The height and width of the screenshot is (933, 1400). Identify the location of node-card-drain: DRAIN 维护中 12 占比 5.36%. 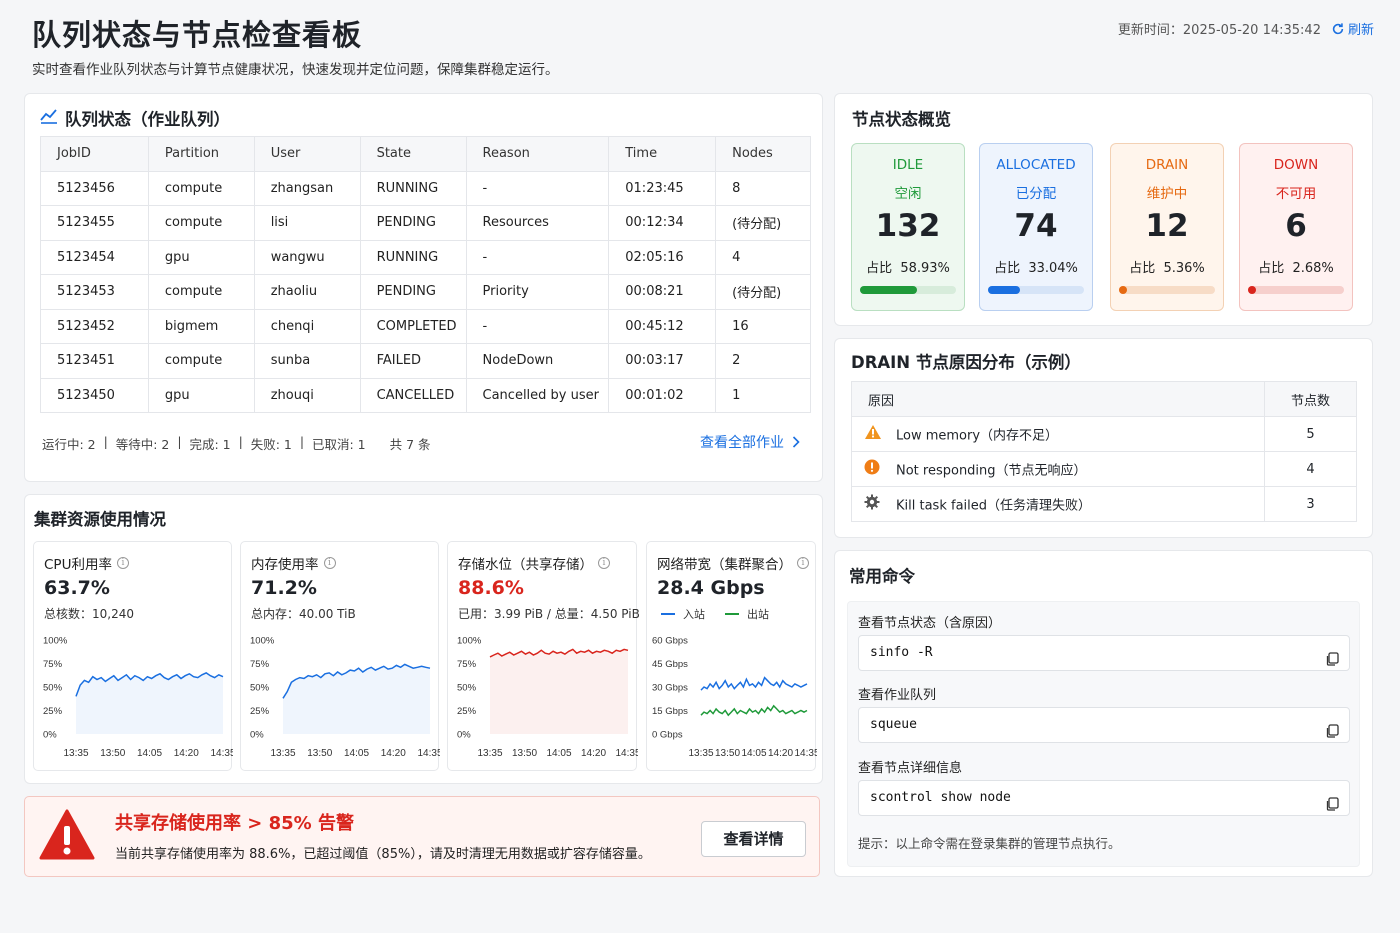
(1167, 227).